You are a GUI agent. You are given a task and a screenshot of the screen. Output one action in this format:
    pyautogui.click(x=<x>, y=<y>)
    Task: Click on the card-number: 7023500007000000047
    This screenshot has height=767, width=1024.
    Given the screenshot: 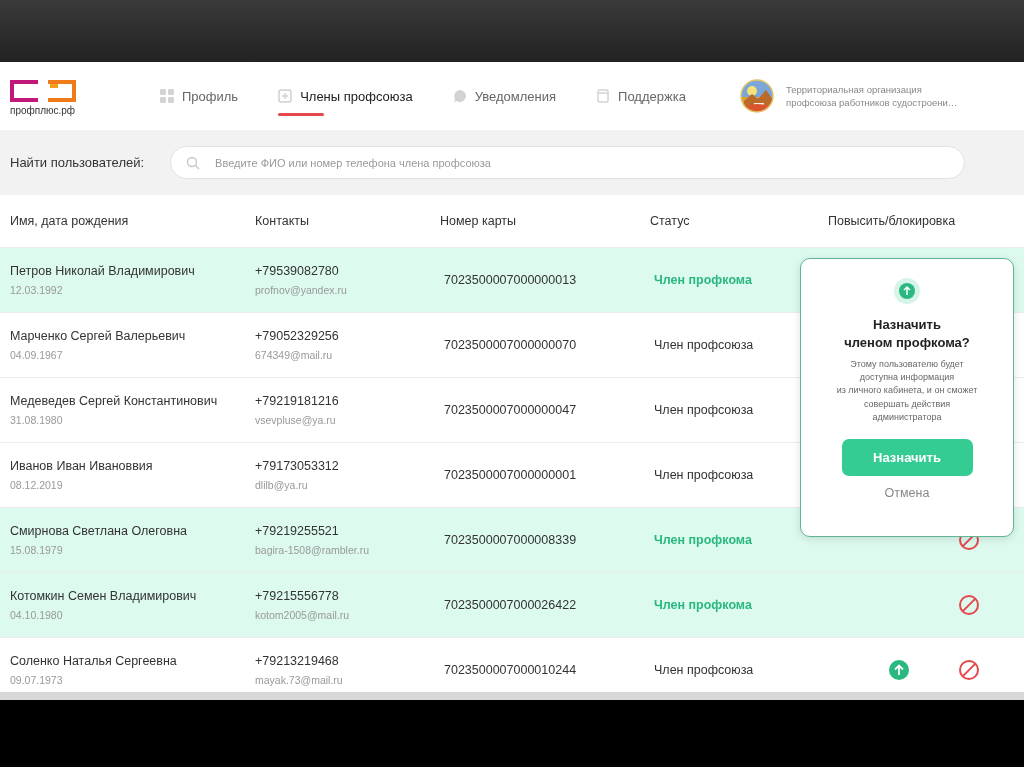 What is the action you would take?
    pyautogui.click(x=511, y=410)
    